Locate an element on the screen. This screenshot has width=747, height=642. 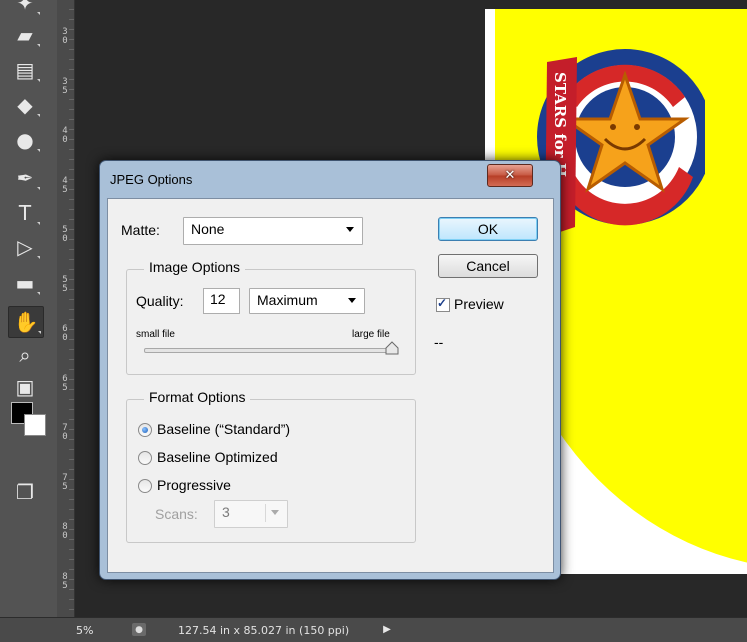
tool-eraser-button: ▰ is located at coordinates (25, 35).